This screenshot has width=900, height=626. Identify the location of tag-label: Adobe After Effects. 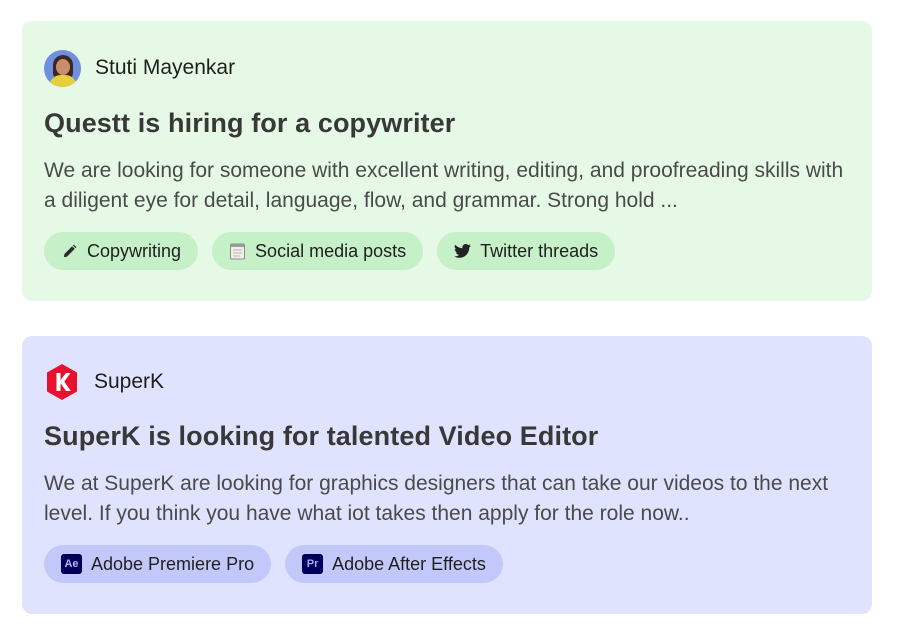
(409, 563).